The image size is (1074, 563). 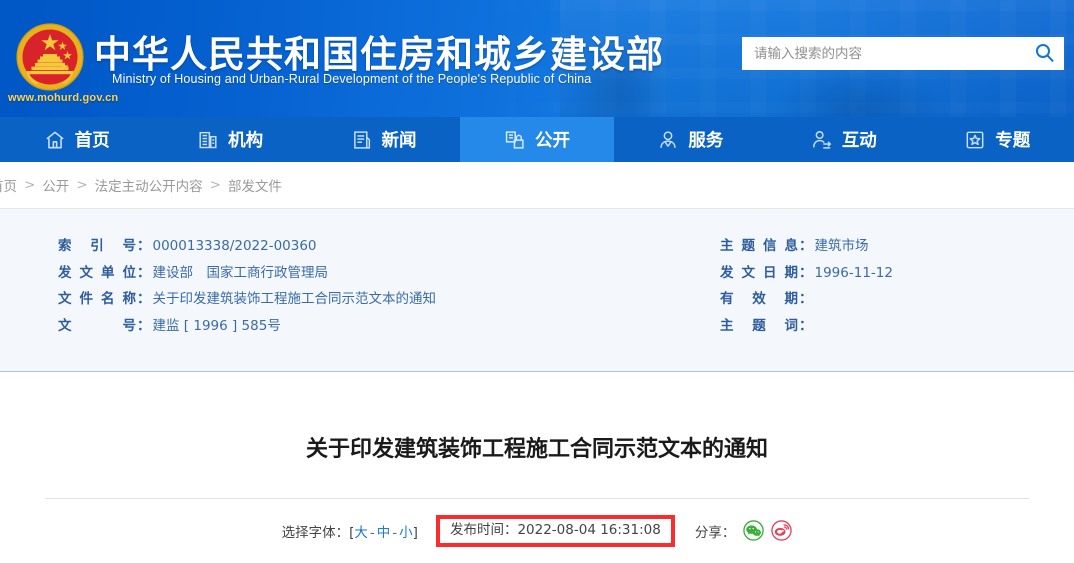 I want to click on main-navigation: 首页 机构 新闻 公开 服务 互动 专题, so click(x=537, y=139).